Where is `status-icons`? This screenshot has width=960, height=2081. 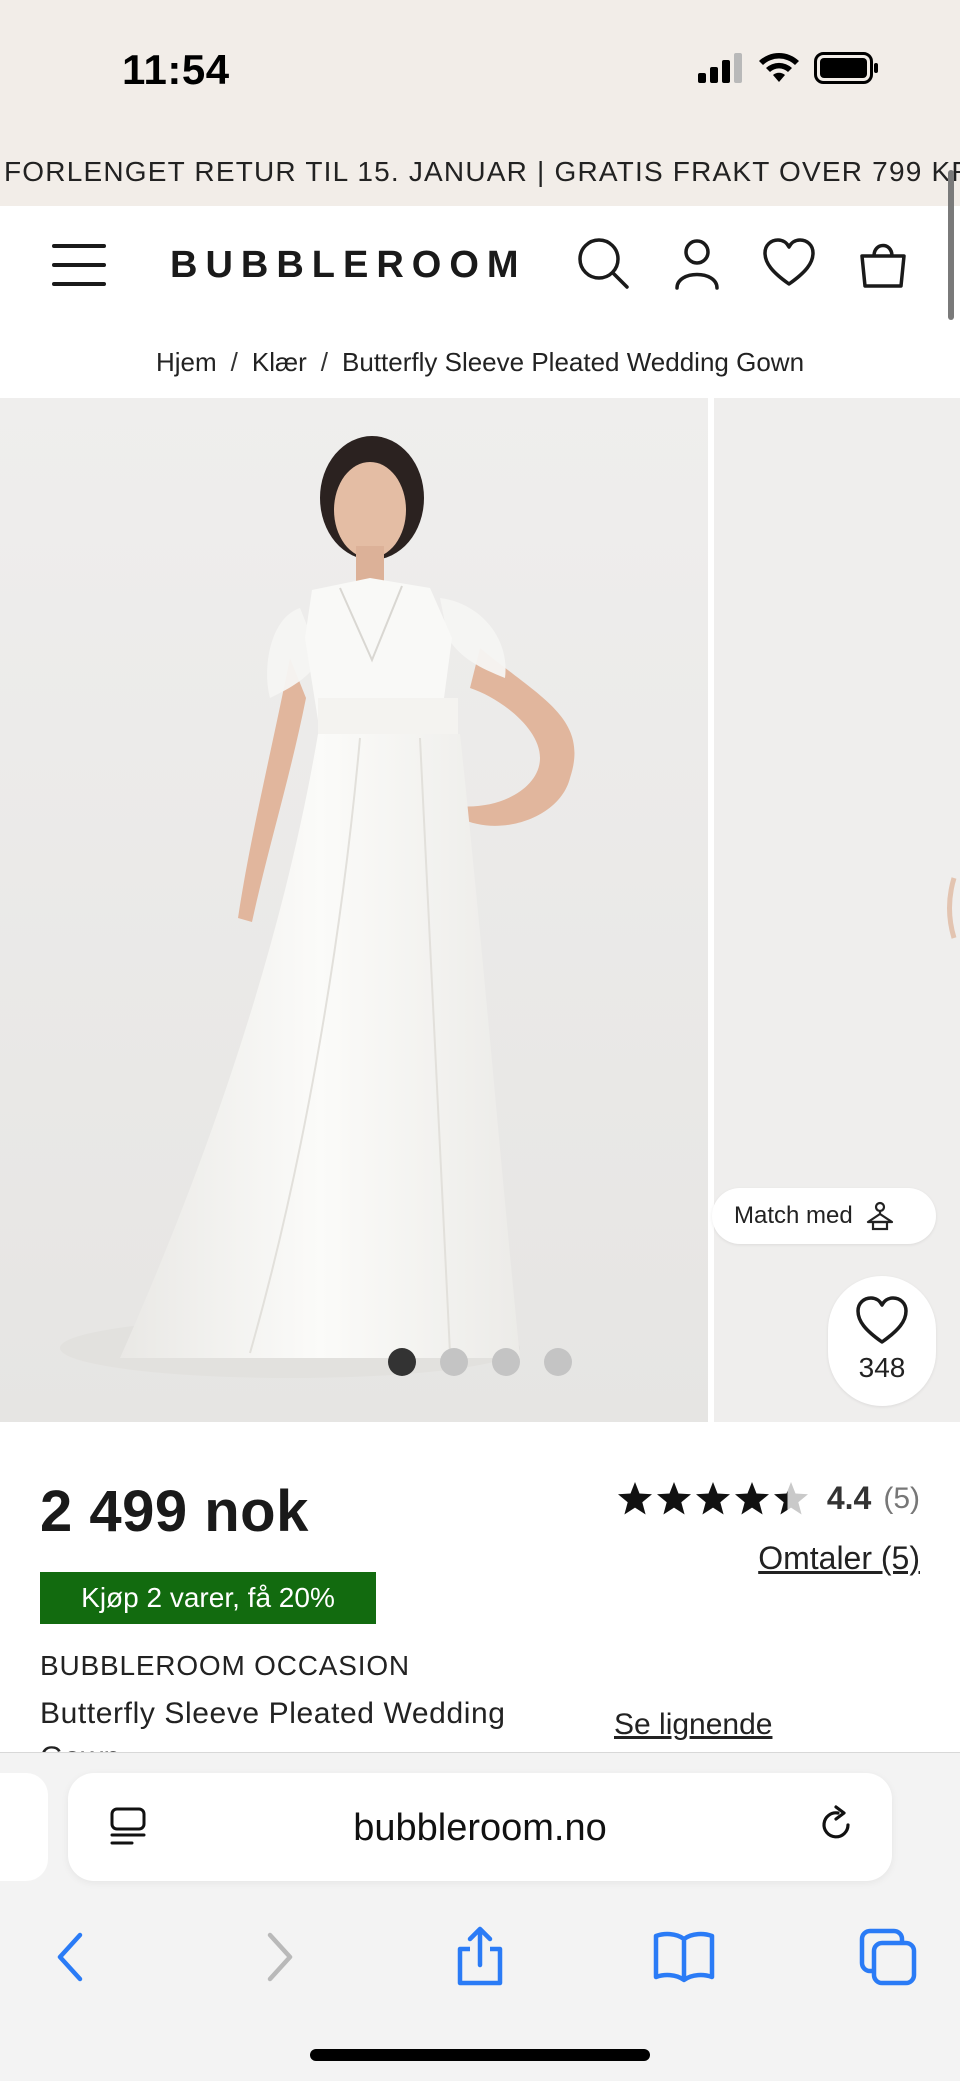
status-icons is located at coordinates (789, 68).